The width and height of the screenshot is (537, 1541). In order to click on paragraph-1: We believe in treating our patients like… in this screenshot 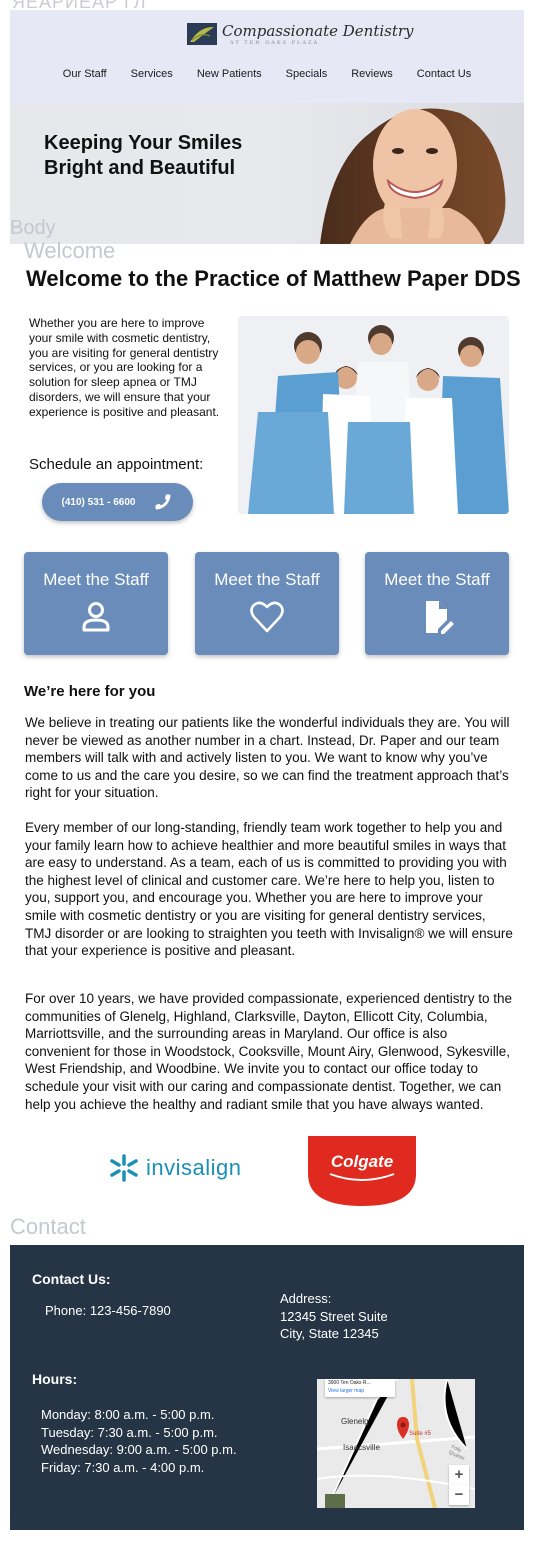, I will do `click(267, 758)`.